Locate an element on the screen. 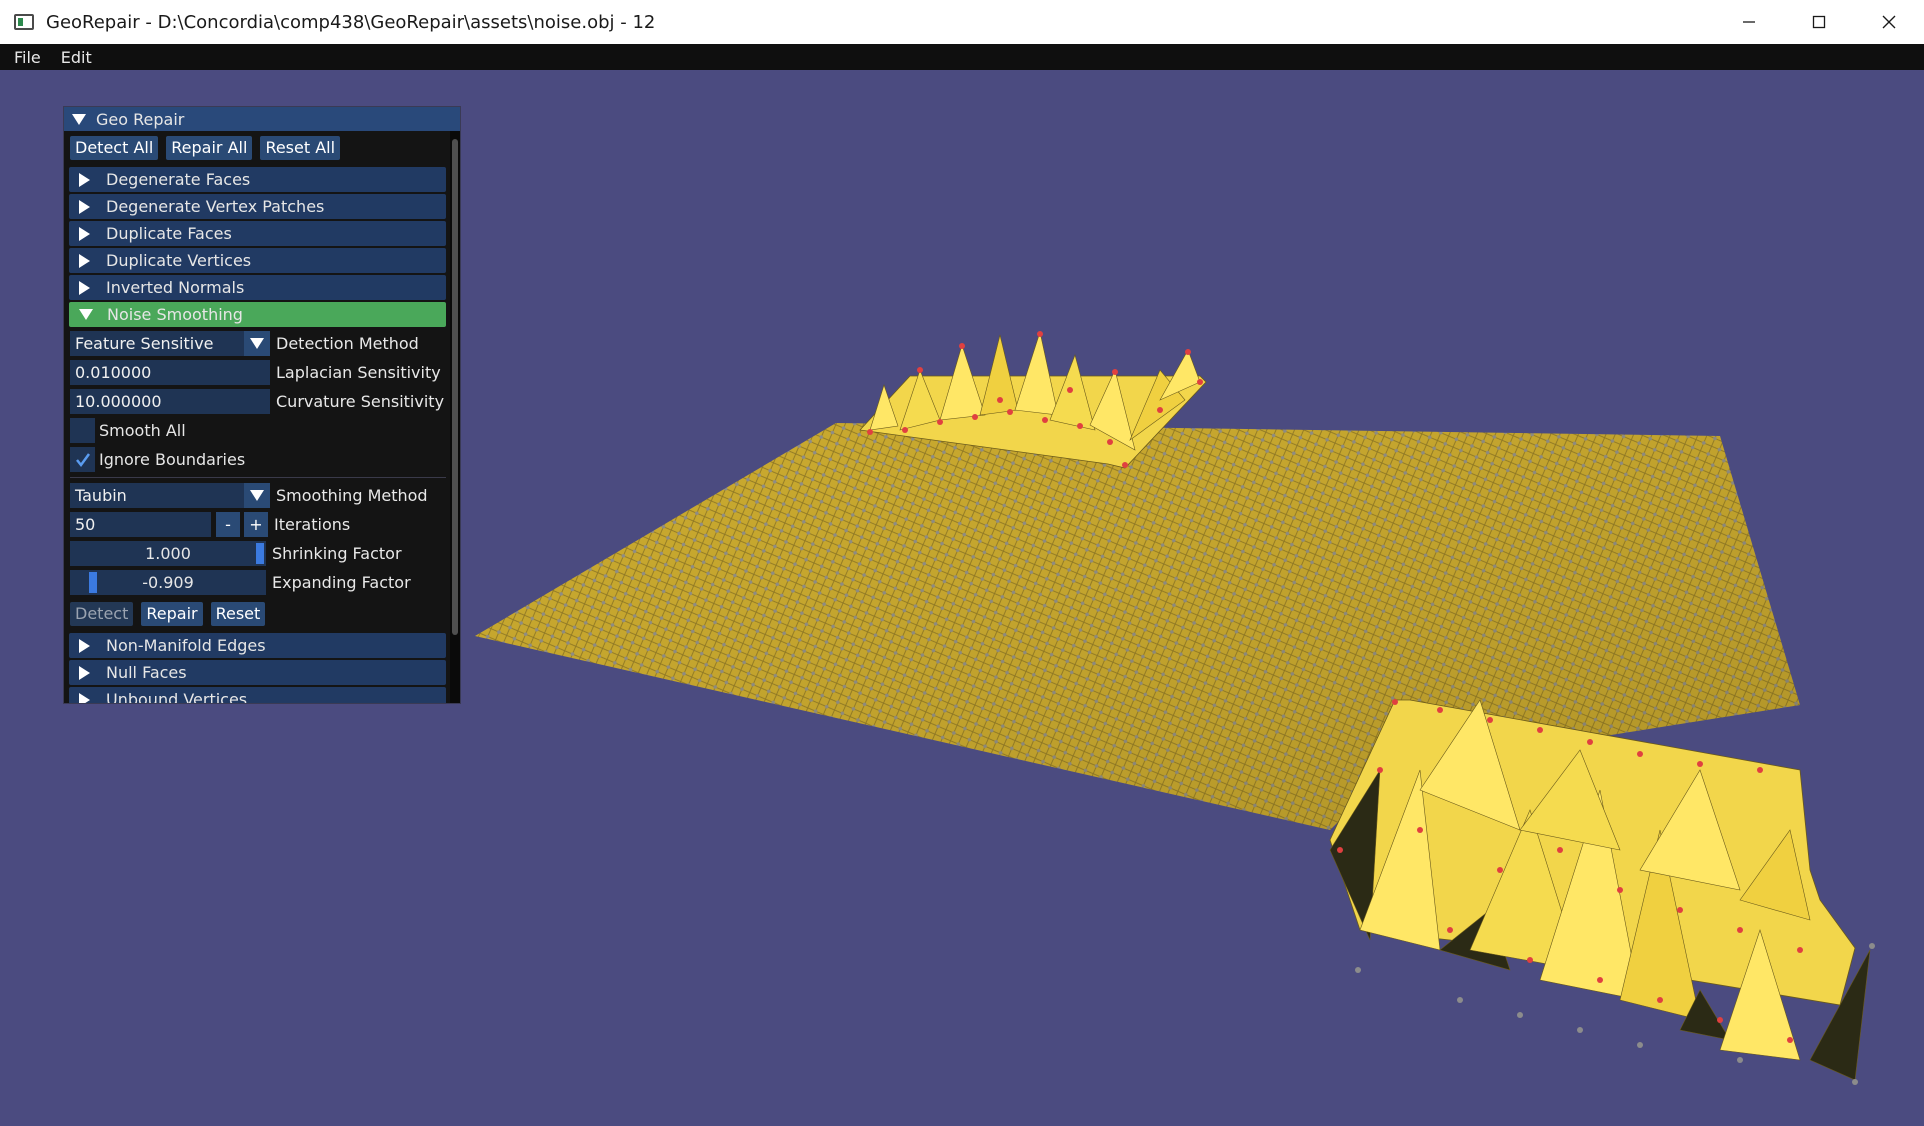 The height and width of the screenshot is (1126, 1924). reset-button: Reset is located at coordinates (238, 614).